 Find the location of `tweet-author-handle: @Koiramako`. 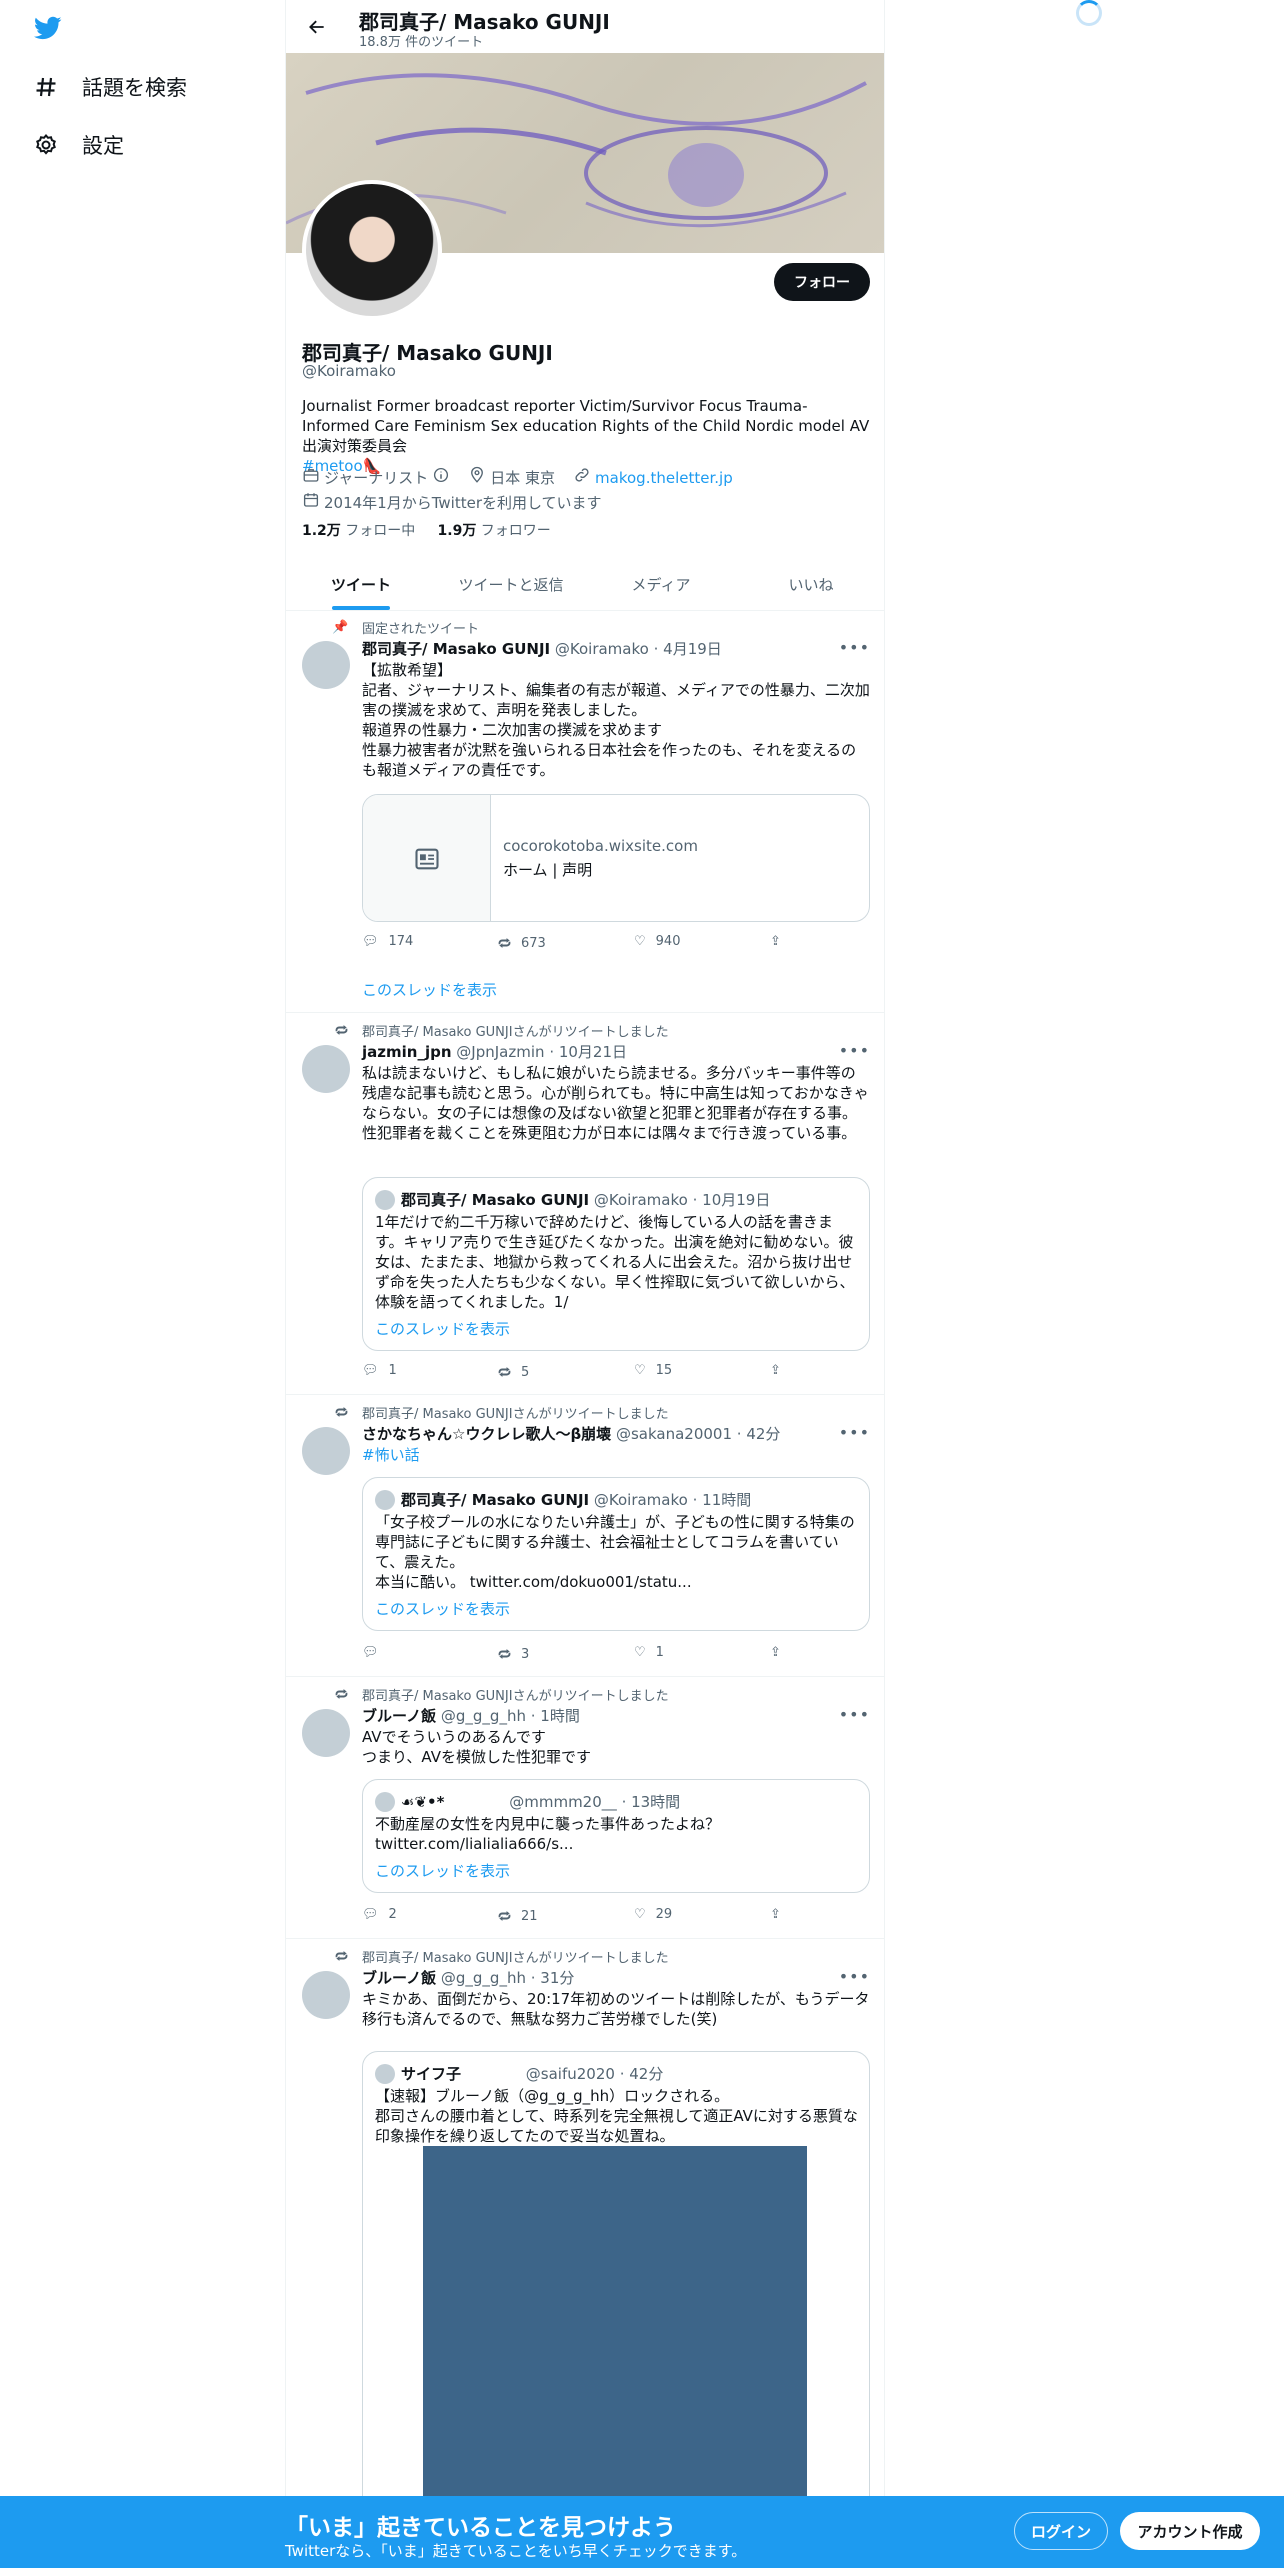

tweet-author-handle: @Koiramako is located at coordinates (602, 649).